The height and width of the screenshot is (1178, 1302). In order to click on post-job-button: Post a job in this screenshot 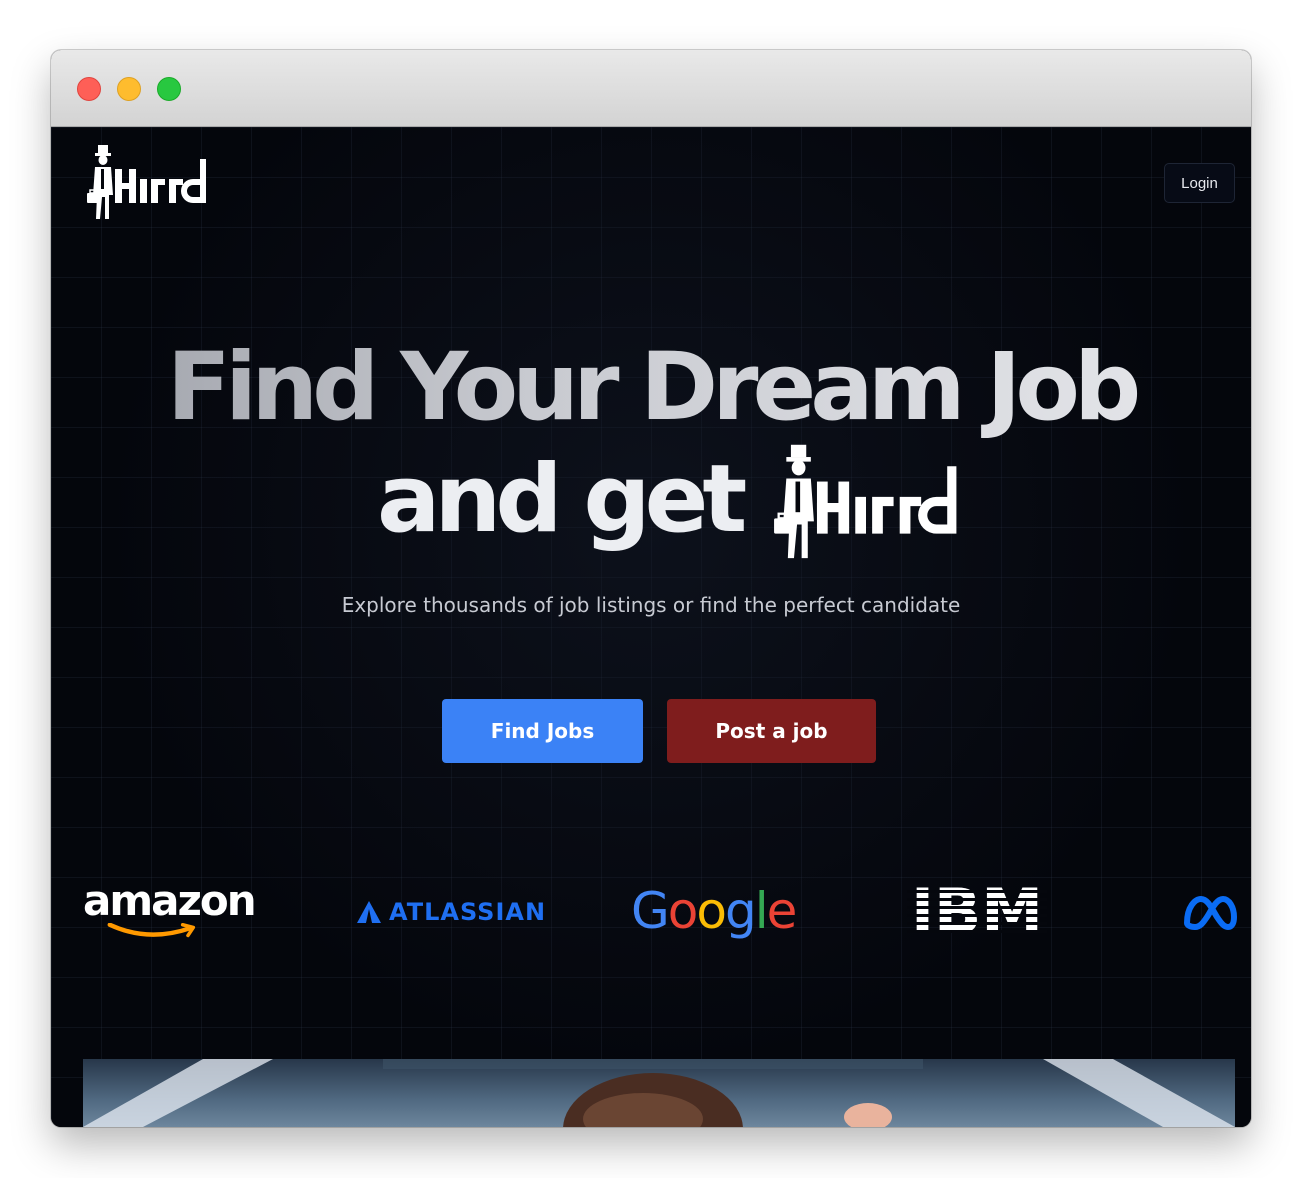, I will do `click(771, 731)`.